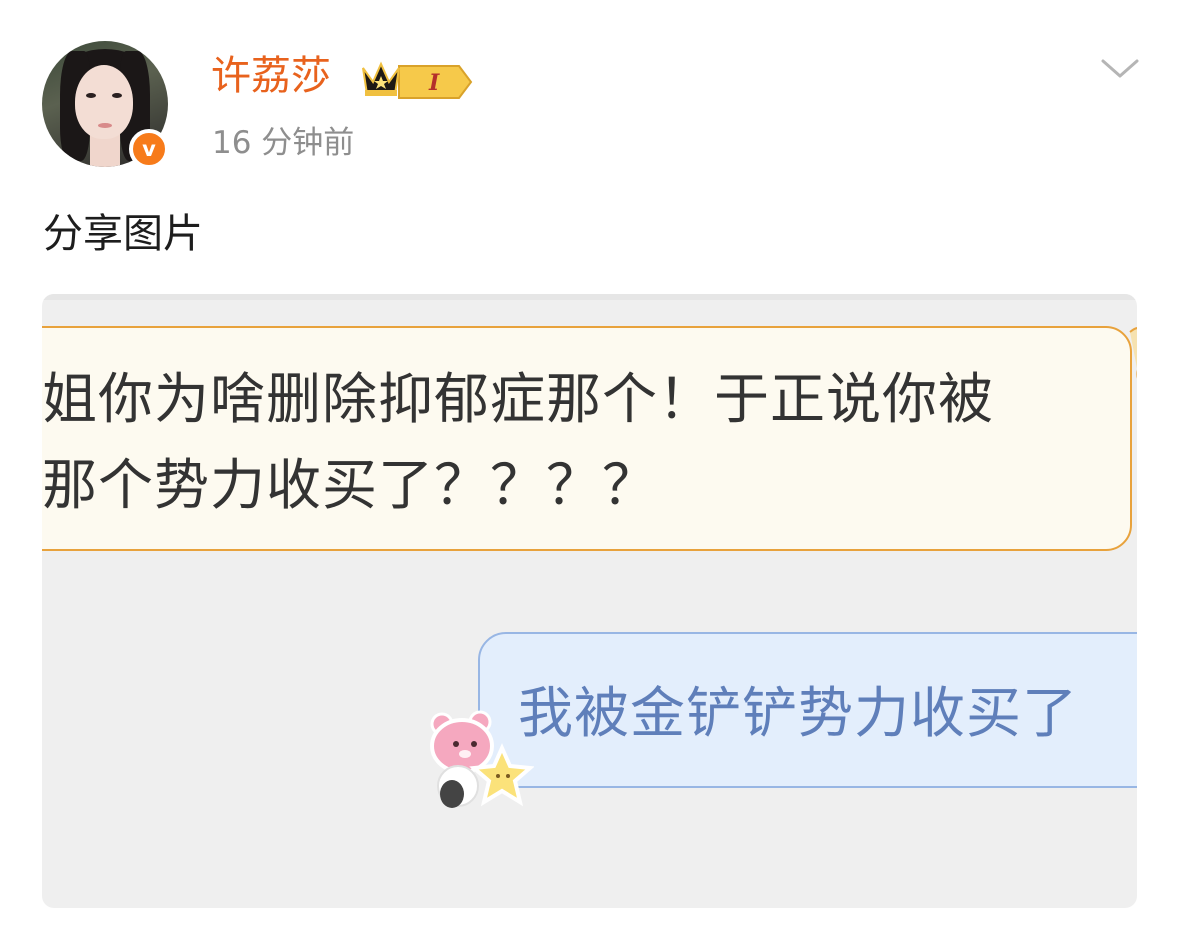 Image resolution: width=1179 pixels, height=948 pixels. I want to click on chevron-down-icon, so click(1120, 69).